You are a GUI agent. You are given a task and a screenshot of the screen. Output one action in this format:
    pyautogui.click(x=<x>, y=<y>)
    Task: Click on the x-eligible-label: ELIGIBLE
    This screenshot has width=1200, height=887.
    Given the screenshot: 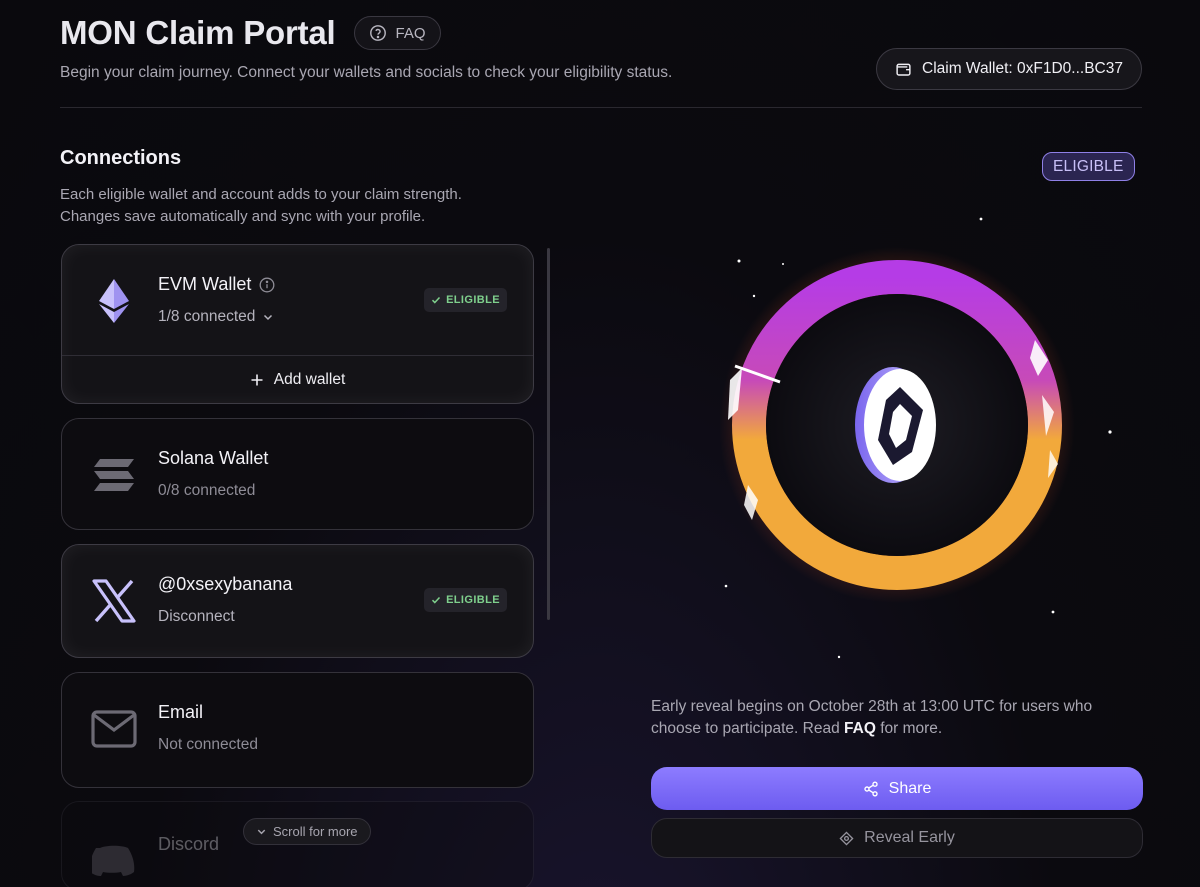 What is the action you would take?
    pyautogui.click(x=473, y=600)
    